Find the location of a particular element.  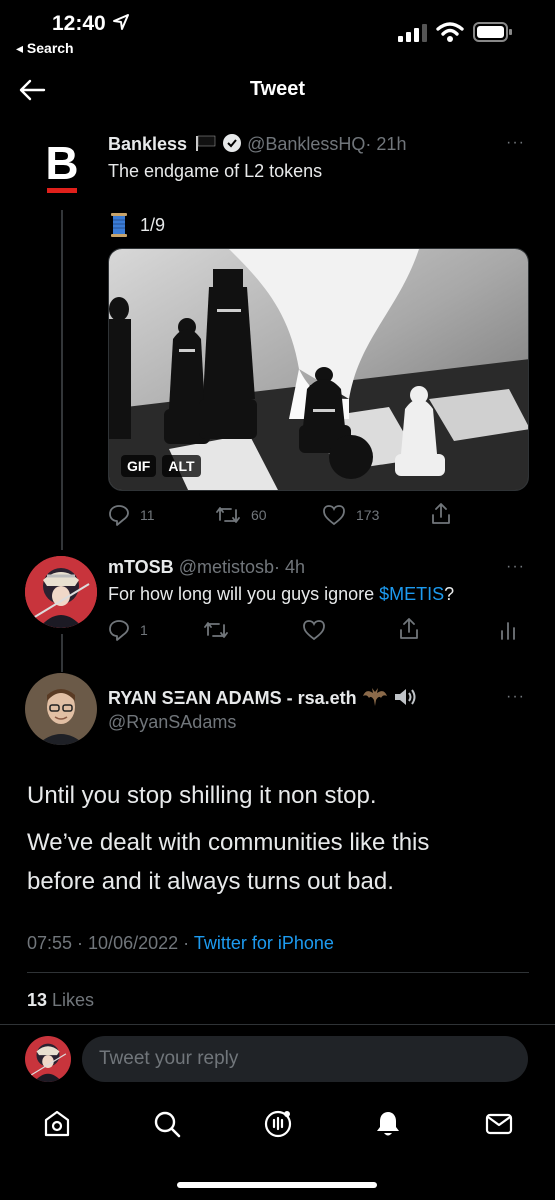

reply-button: 11 is located at coordinates (131, 515).